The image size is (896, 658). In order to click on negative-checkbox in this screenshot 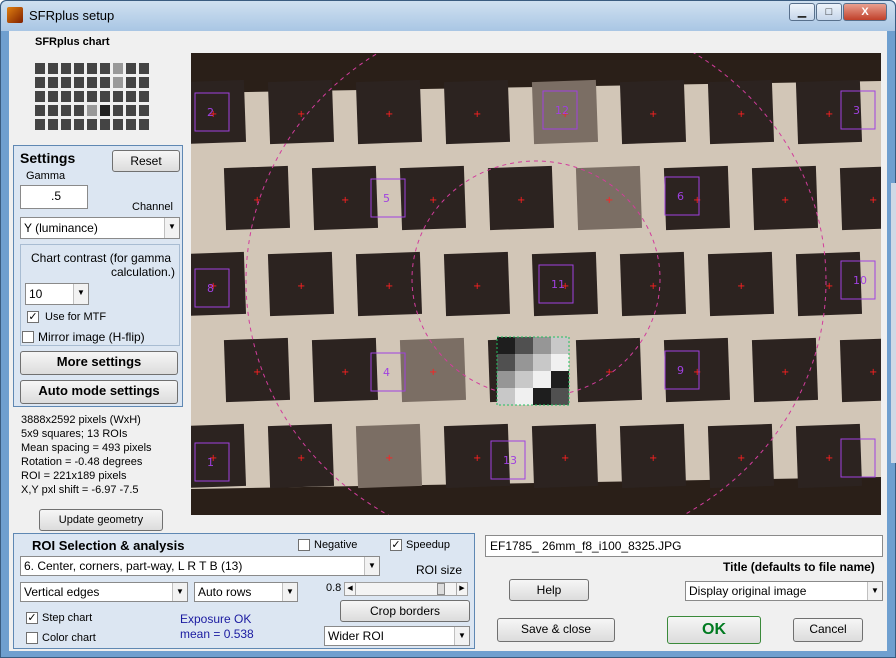, I will do `click(304, 545)`.